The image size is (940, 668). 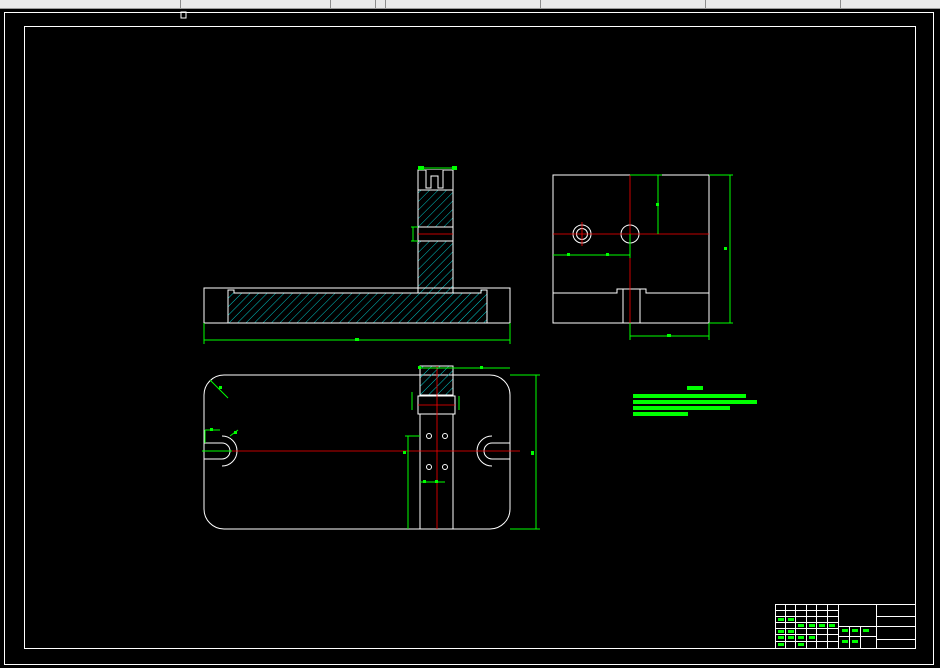 I want to click on side-view, so click(x=642, y=257).